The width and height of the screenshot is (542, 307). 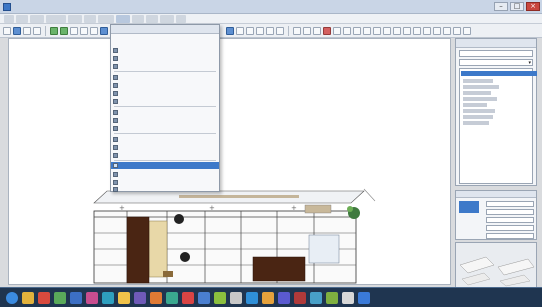 What do you see at coordinates (76, 297) in the screenshot?
I see `mail-icon` at bounding box center [76, 297].